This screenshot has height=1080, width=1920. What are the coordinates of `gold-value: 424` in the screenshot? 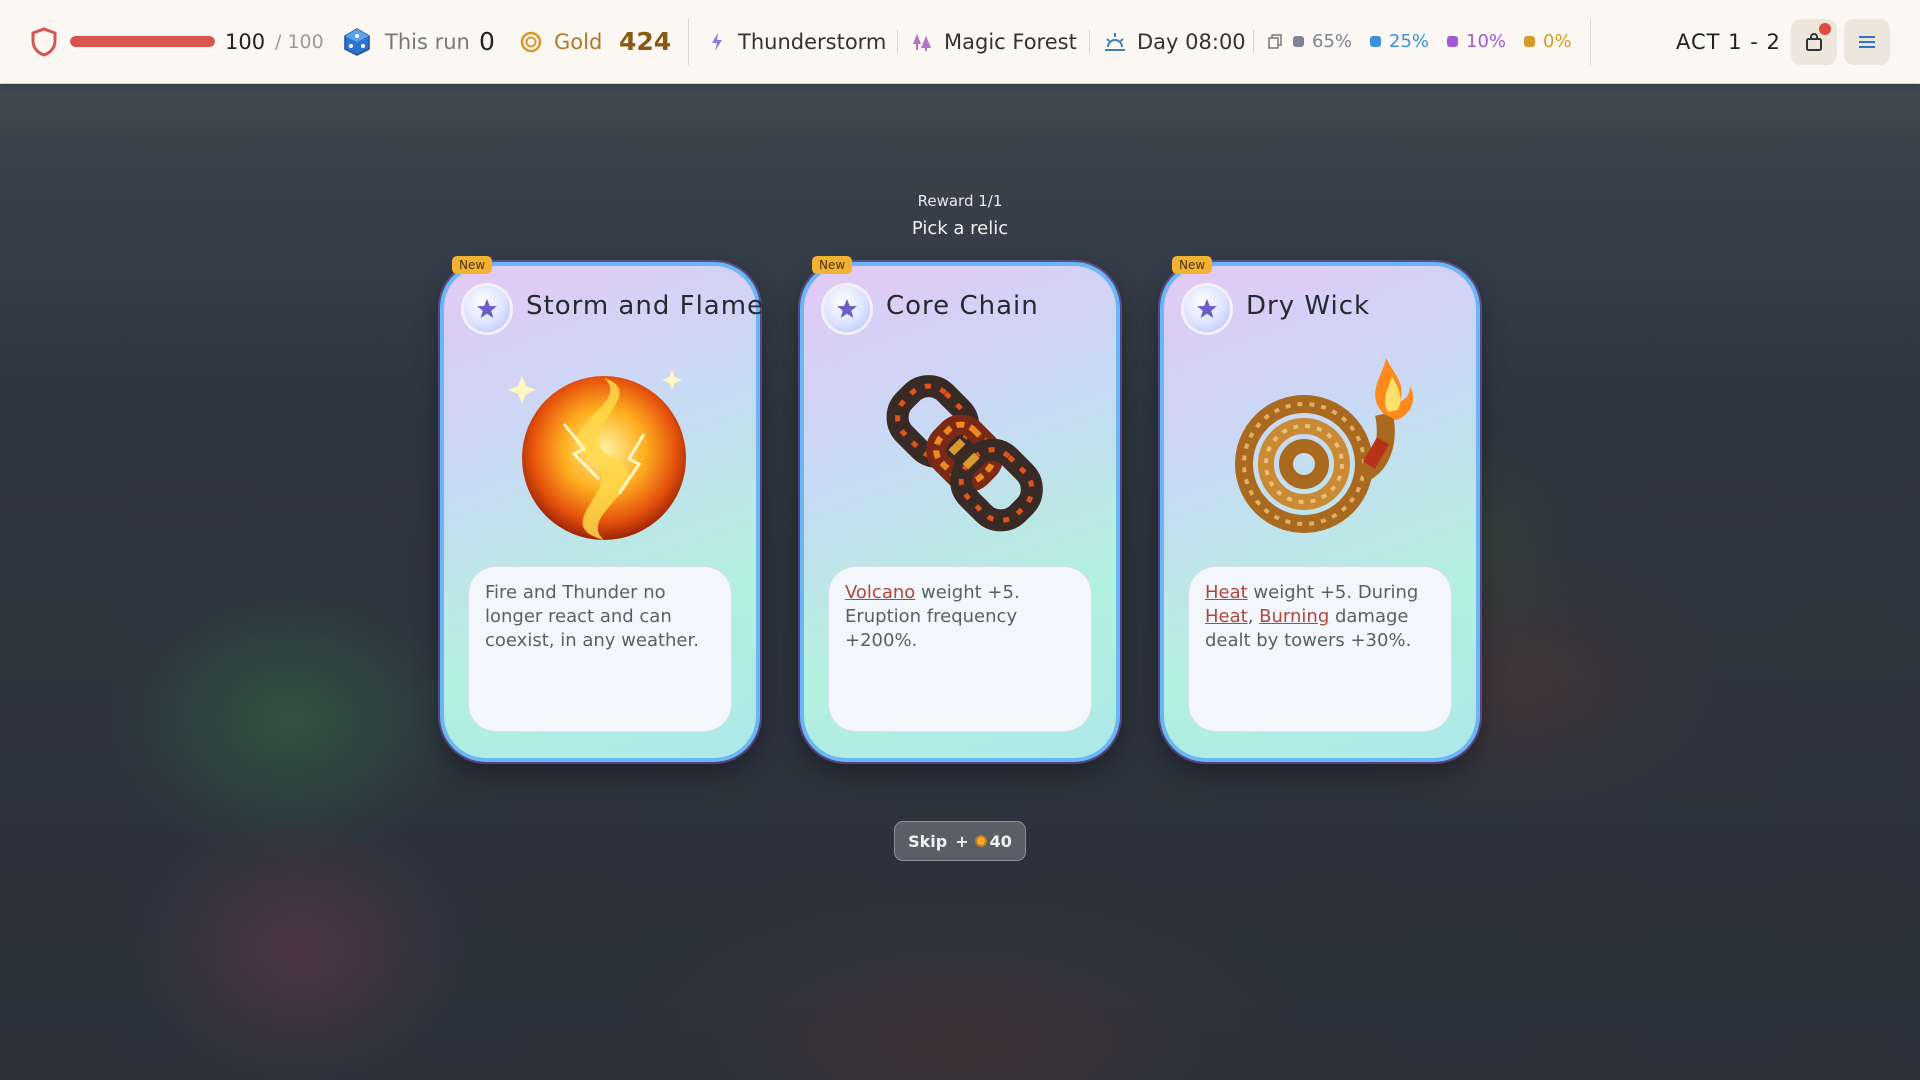 It's located at (645, 41).